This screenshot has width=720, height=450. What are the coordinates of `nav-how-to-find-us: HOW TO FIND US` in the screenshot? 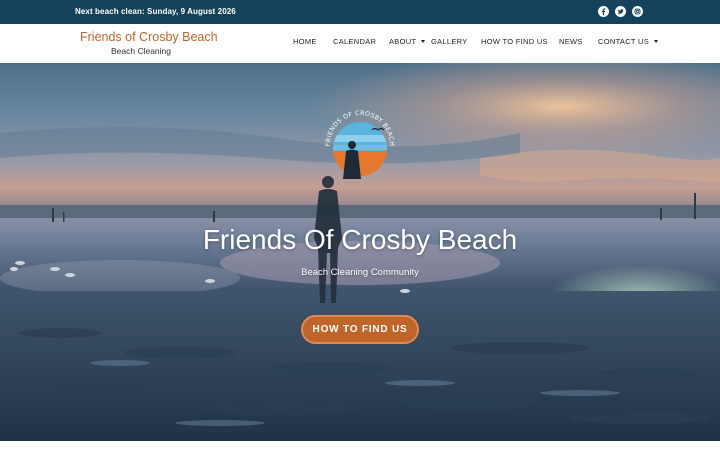 It's located at (514, 43).